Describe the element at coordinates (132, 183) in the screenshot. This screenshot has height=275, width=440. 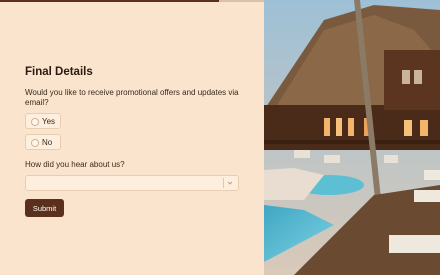
I see `source-select` at that location.